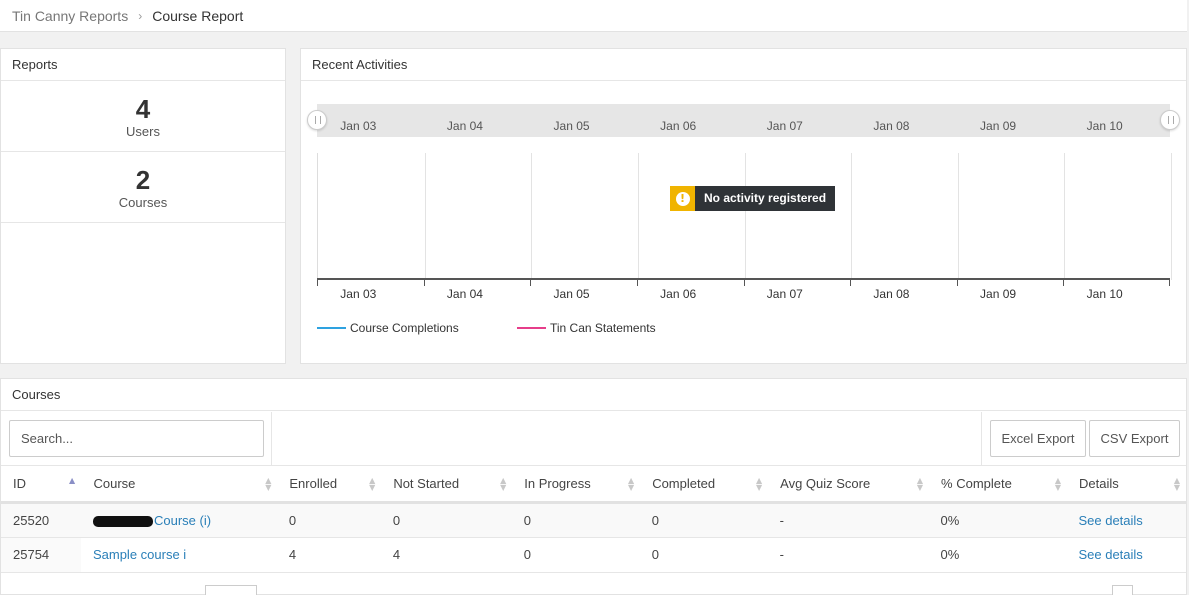  What do you see at coordinates (997, 485) in the screenshot?
I see `column-header-percent-complete: % Complete ▲ ▼` at bounding box center [997, 485].